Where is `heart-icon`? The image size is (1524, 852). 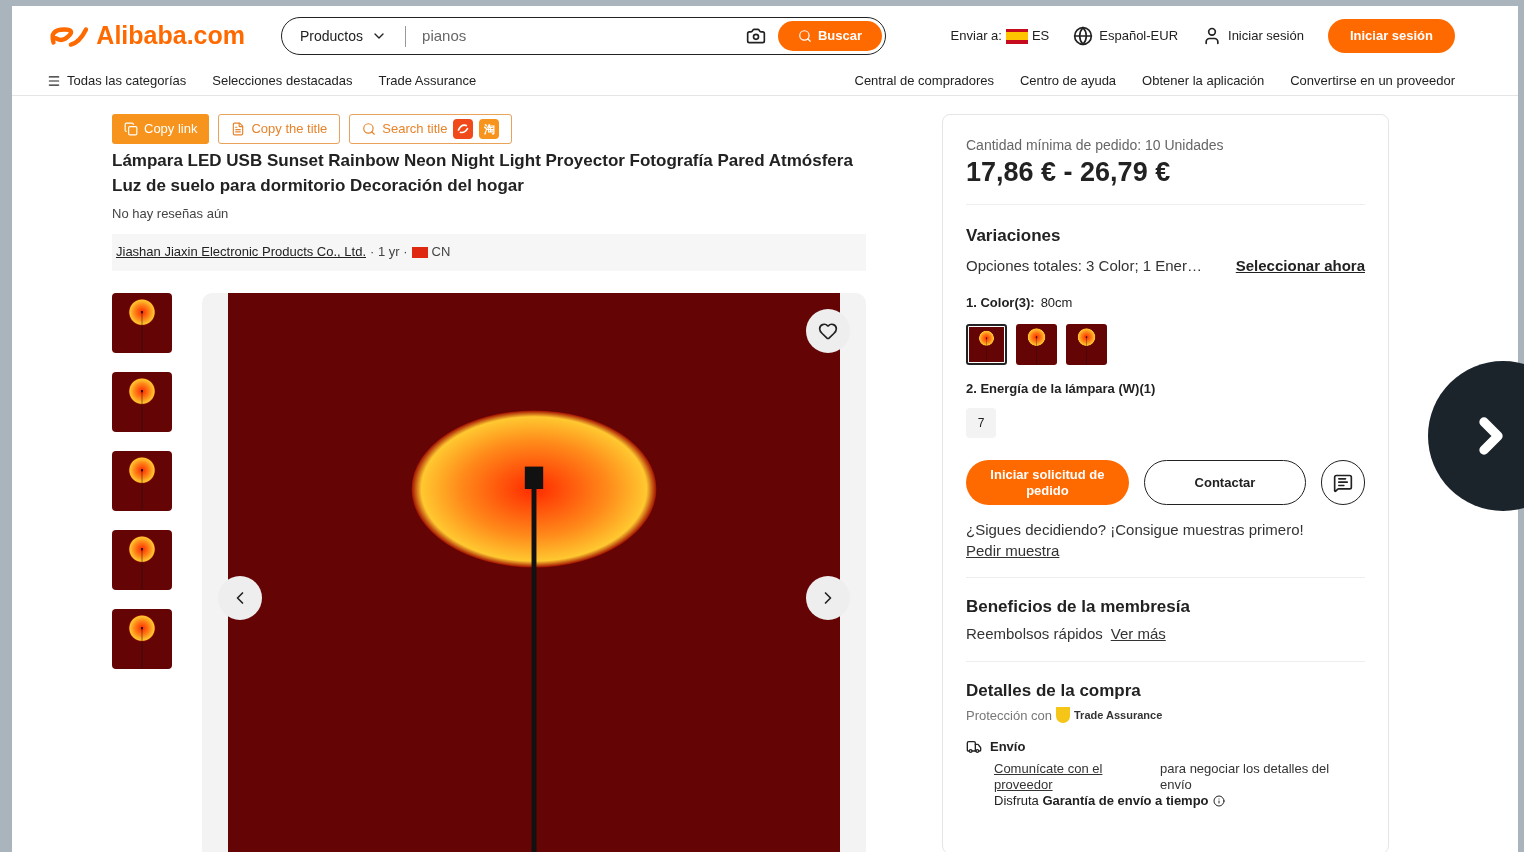
heart-icon is located at coordinates (828, 330).